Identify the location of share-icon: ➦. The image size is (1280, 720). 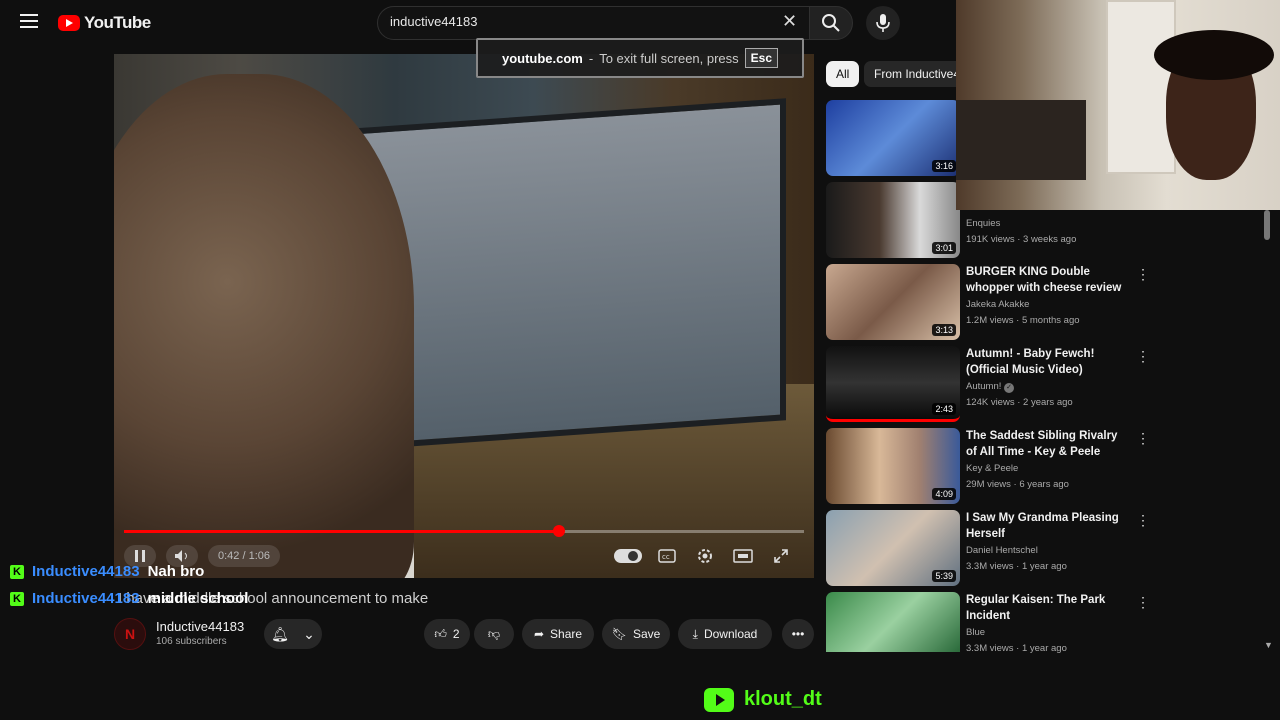
(539, 634).